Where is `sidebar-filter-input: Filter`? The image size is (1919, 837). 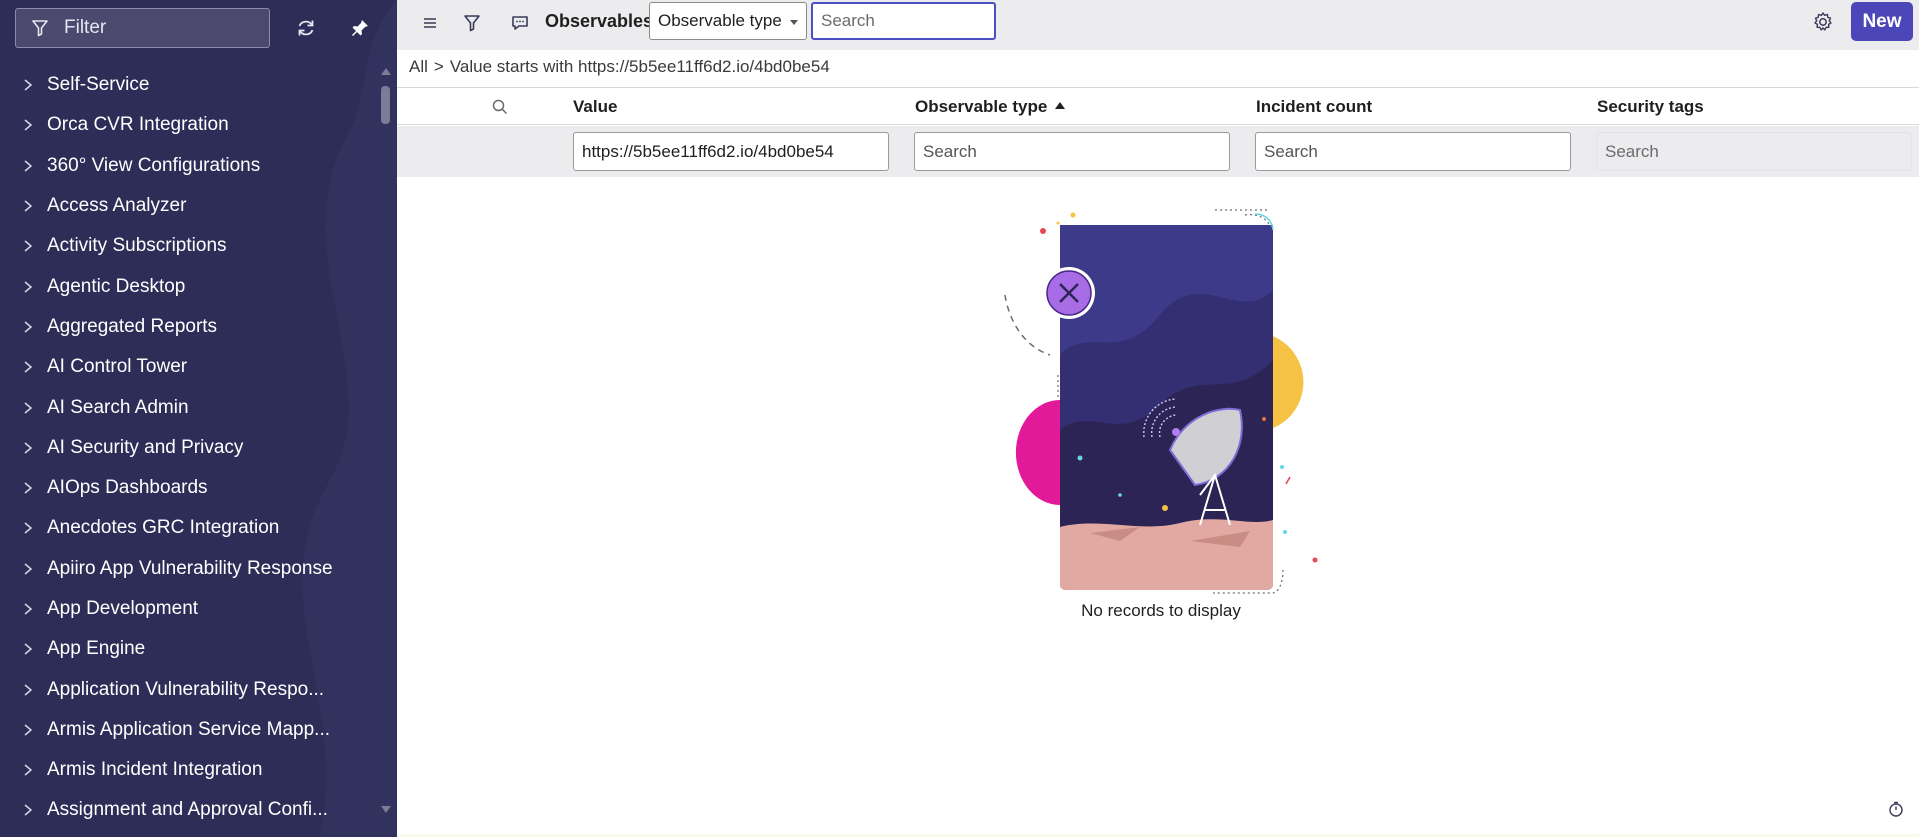
sidebar-filter-input: Filter is located at coordinates (142, 28).